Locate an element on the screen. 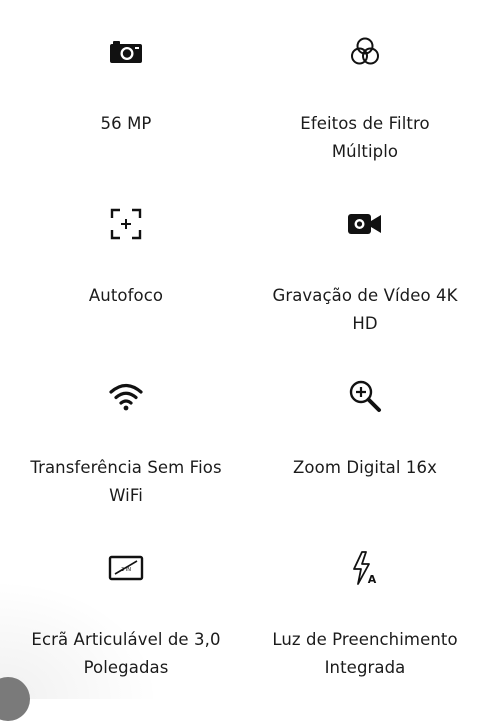 This screenshot has height=721, width=491. flip-screen-icon-text: 3 IN is located at coordinates (126, 570).